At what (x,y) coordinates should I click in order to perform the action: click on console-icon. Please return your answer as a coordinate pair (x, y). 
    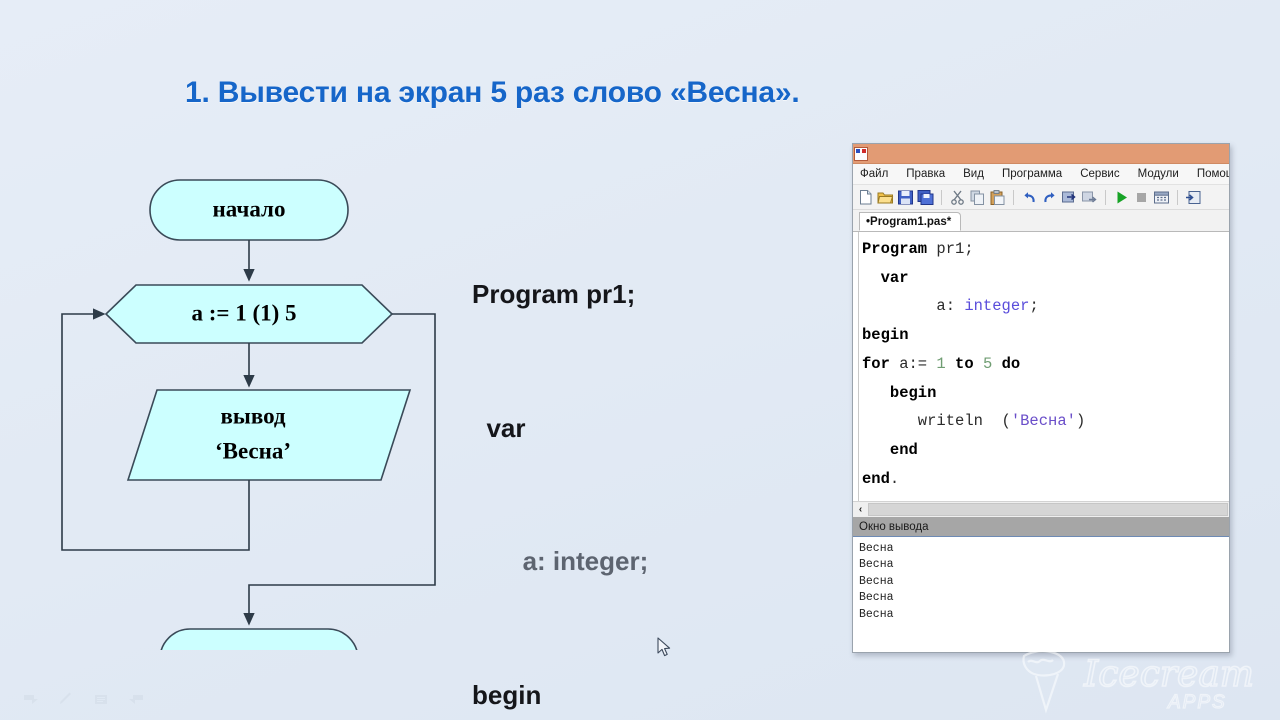
    Looking at the image, I should click on (1193, 197).